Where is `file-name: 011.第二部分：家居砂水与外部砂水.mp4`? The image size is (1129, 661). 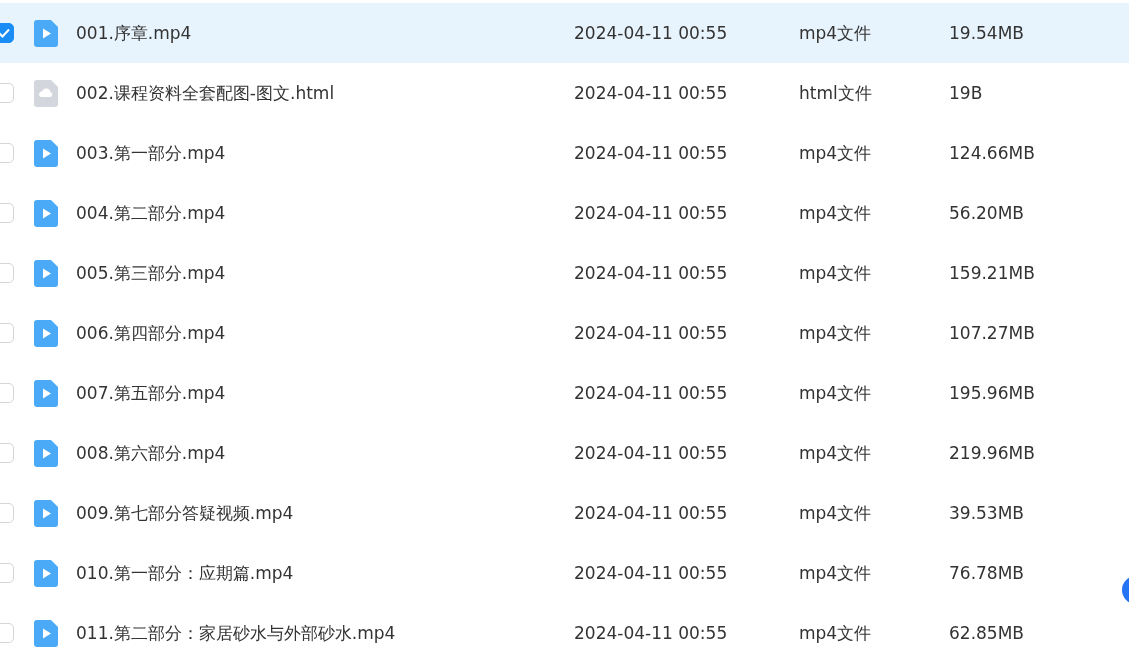 file-name: 011.第二部分：家居砂水与外部砂水.mp4 is located at coordinates (236, 632).